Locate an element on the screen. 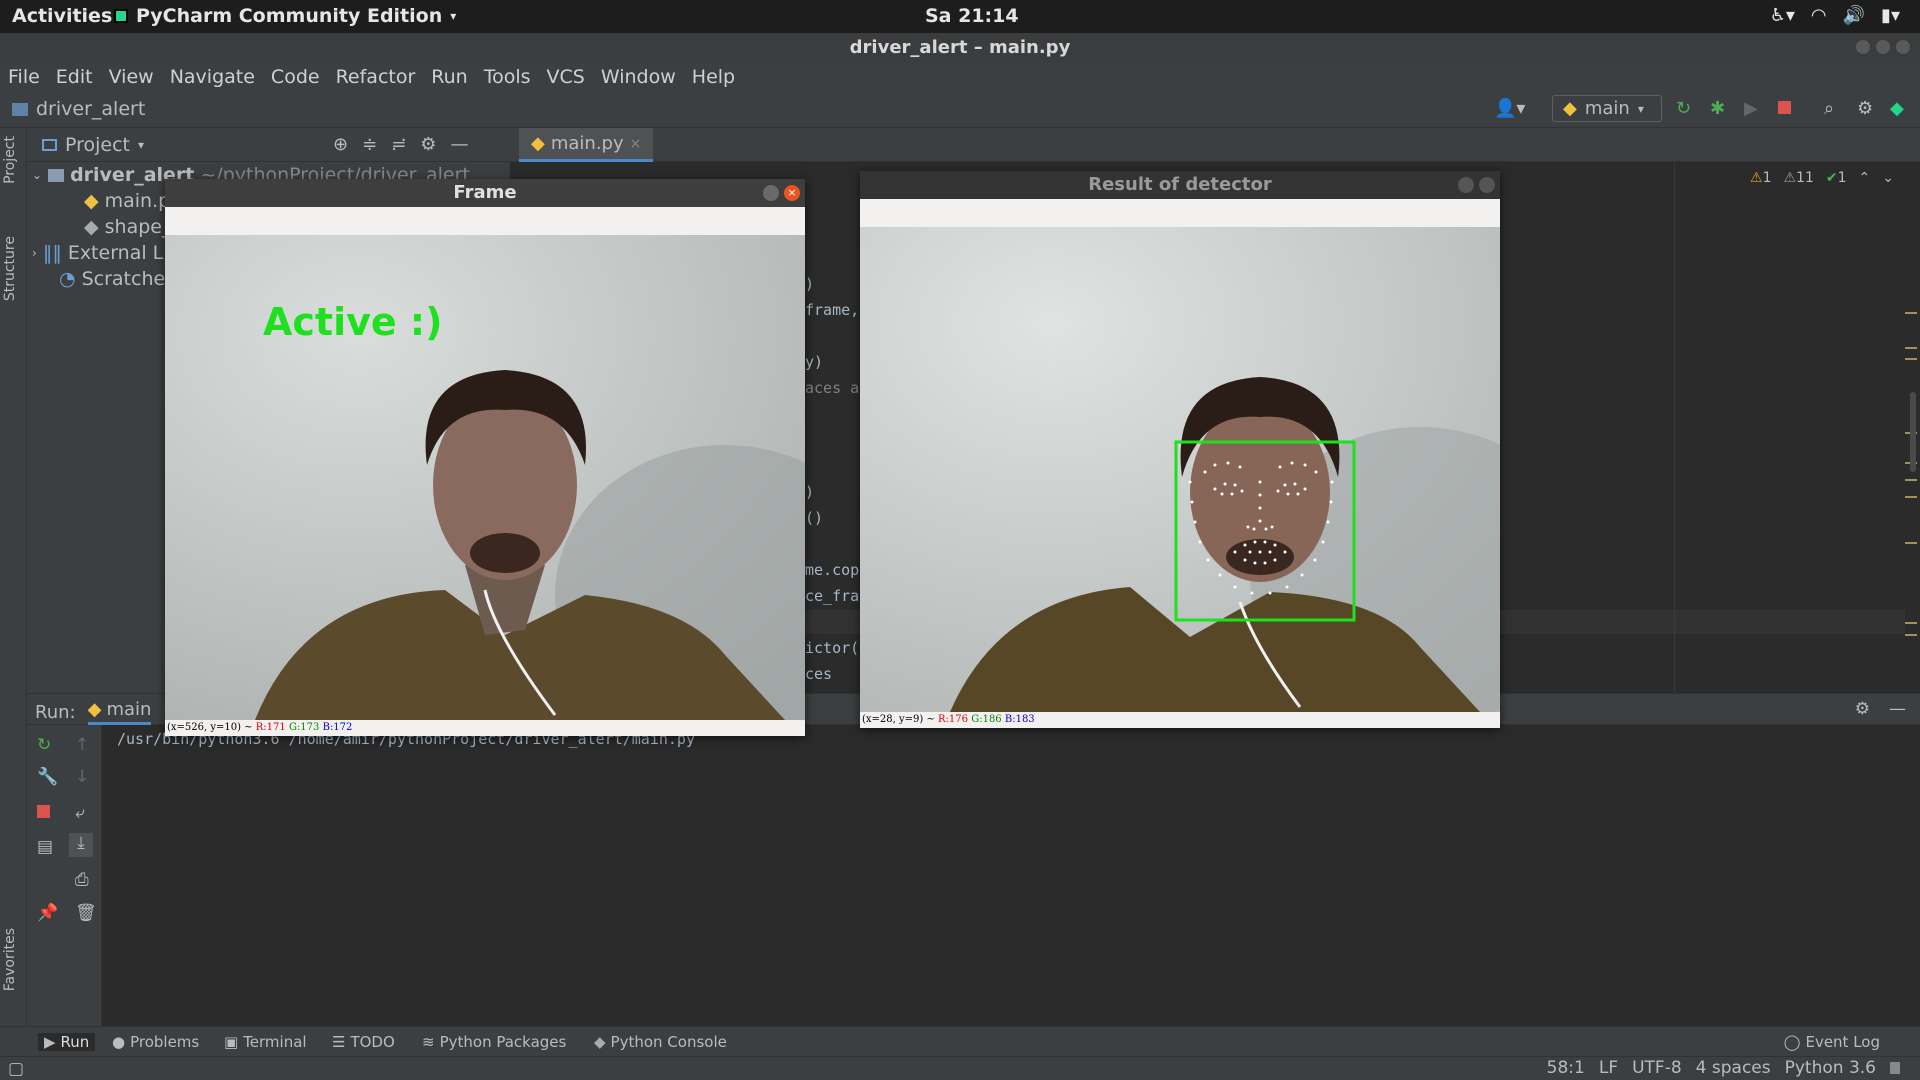 This screenshot has height=1080, width=1920. stripe-mark is located at coordinates (1911, 623).